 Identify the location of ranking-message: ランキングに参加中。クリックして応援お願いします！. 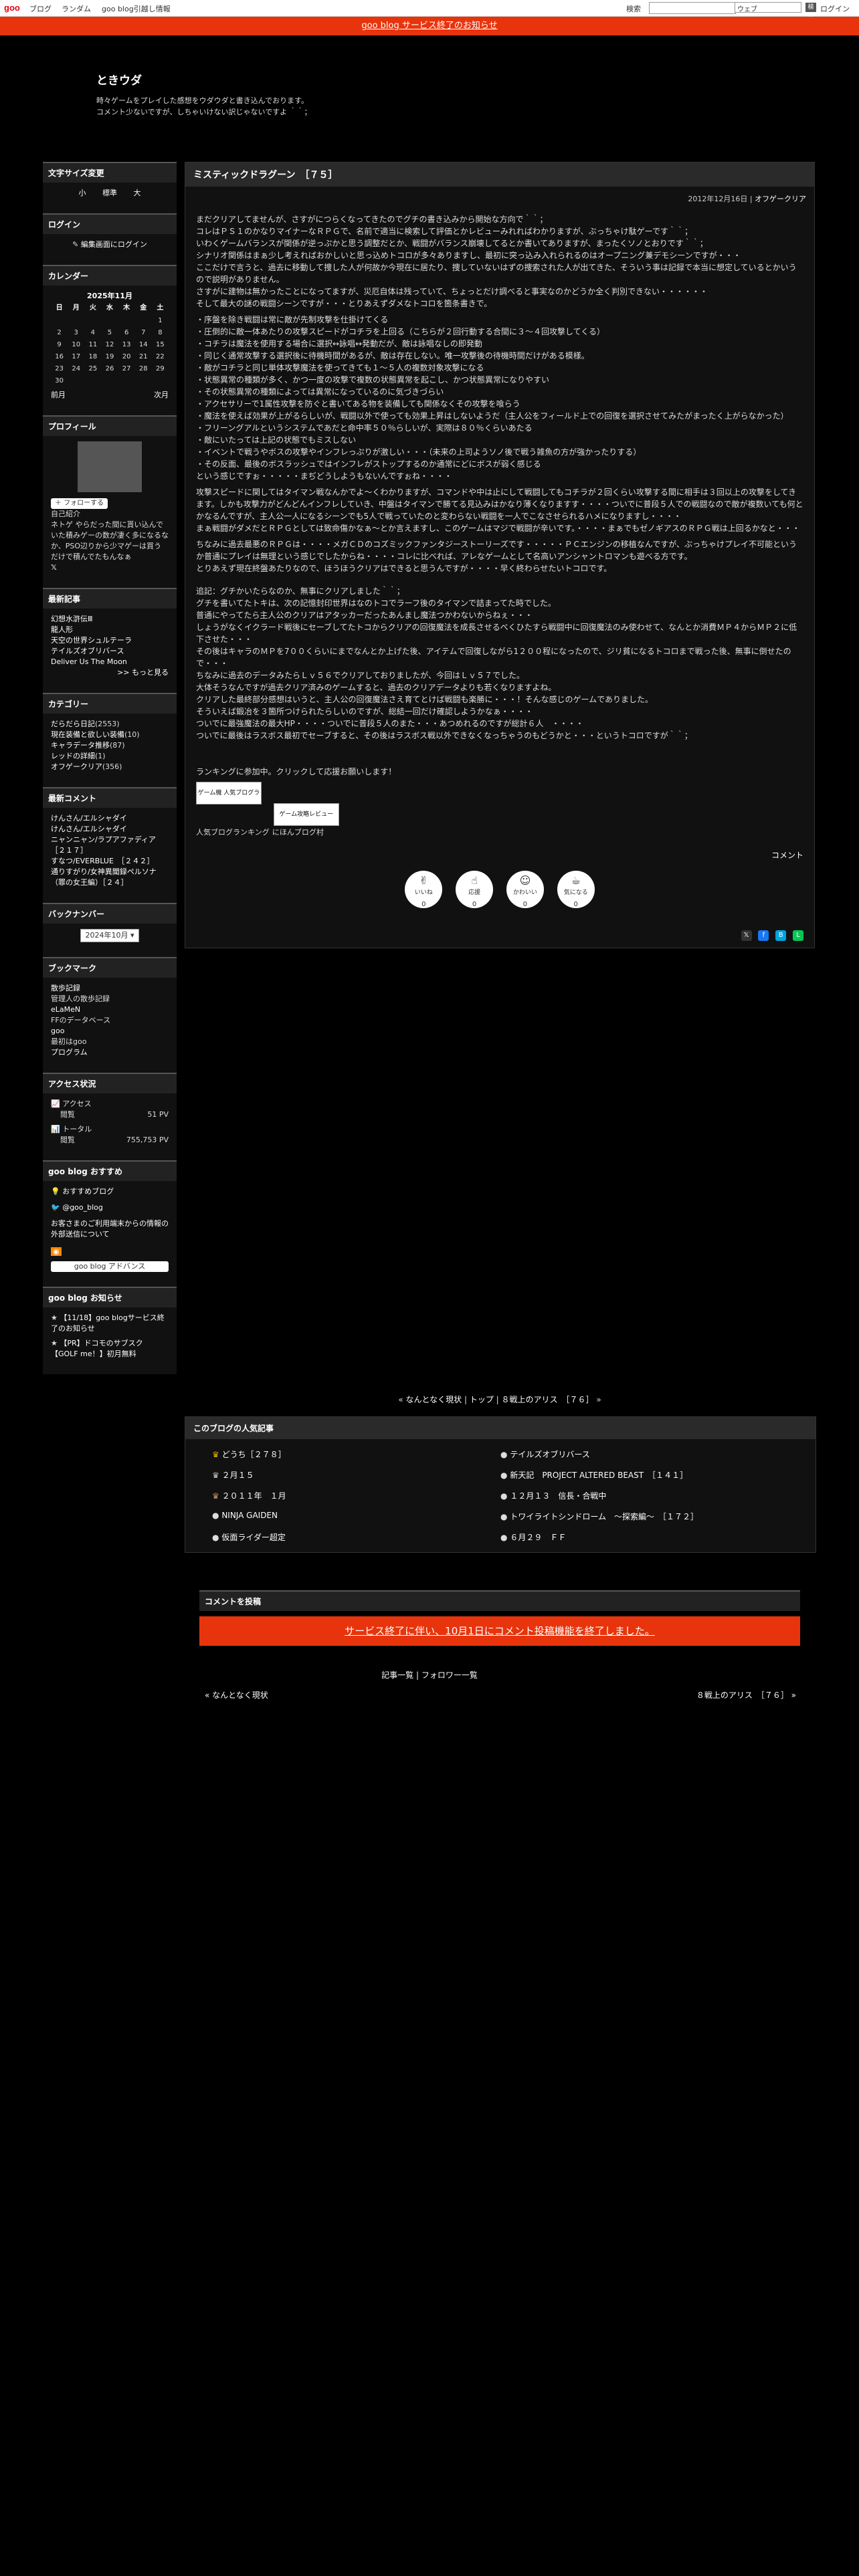
(296, 771).